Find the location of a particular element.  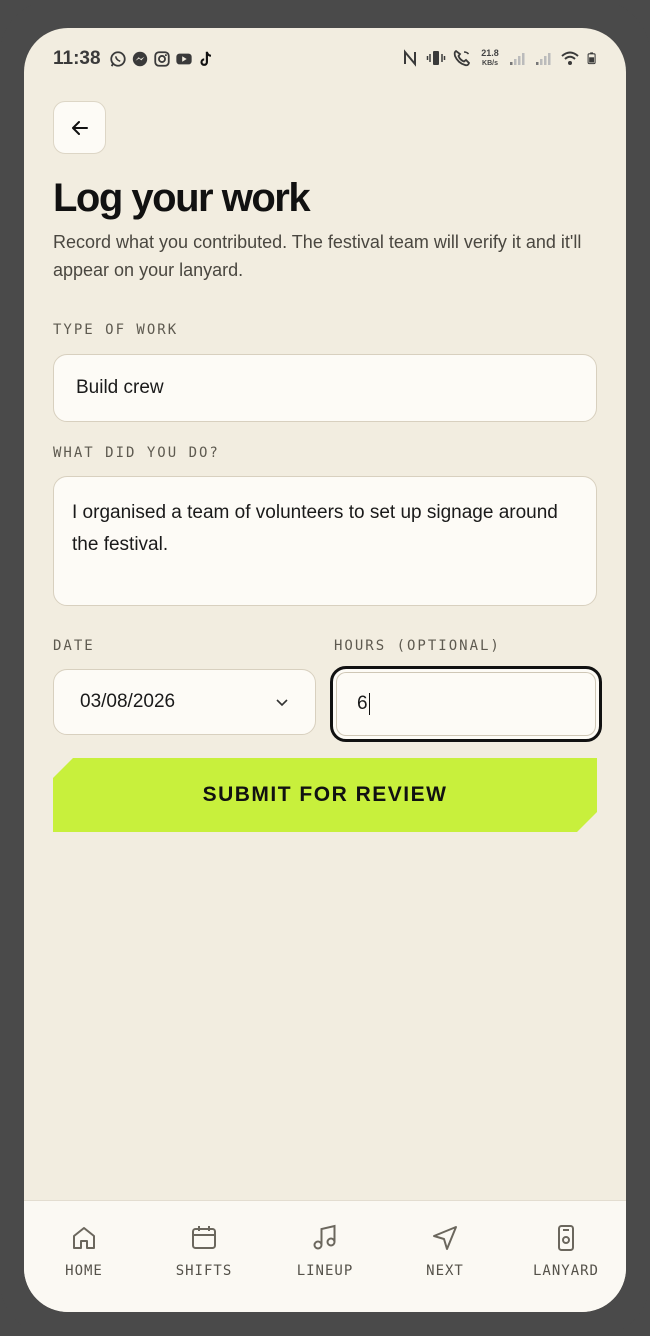

status-time: 11:38 is located at coordinates (77, 58).